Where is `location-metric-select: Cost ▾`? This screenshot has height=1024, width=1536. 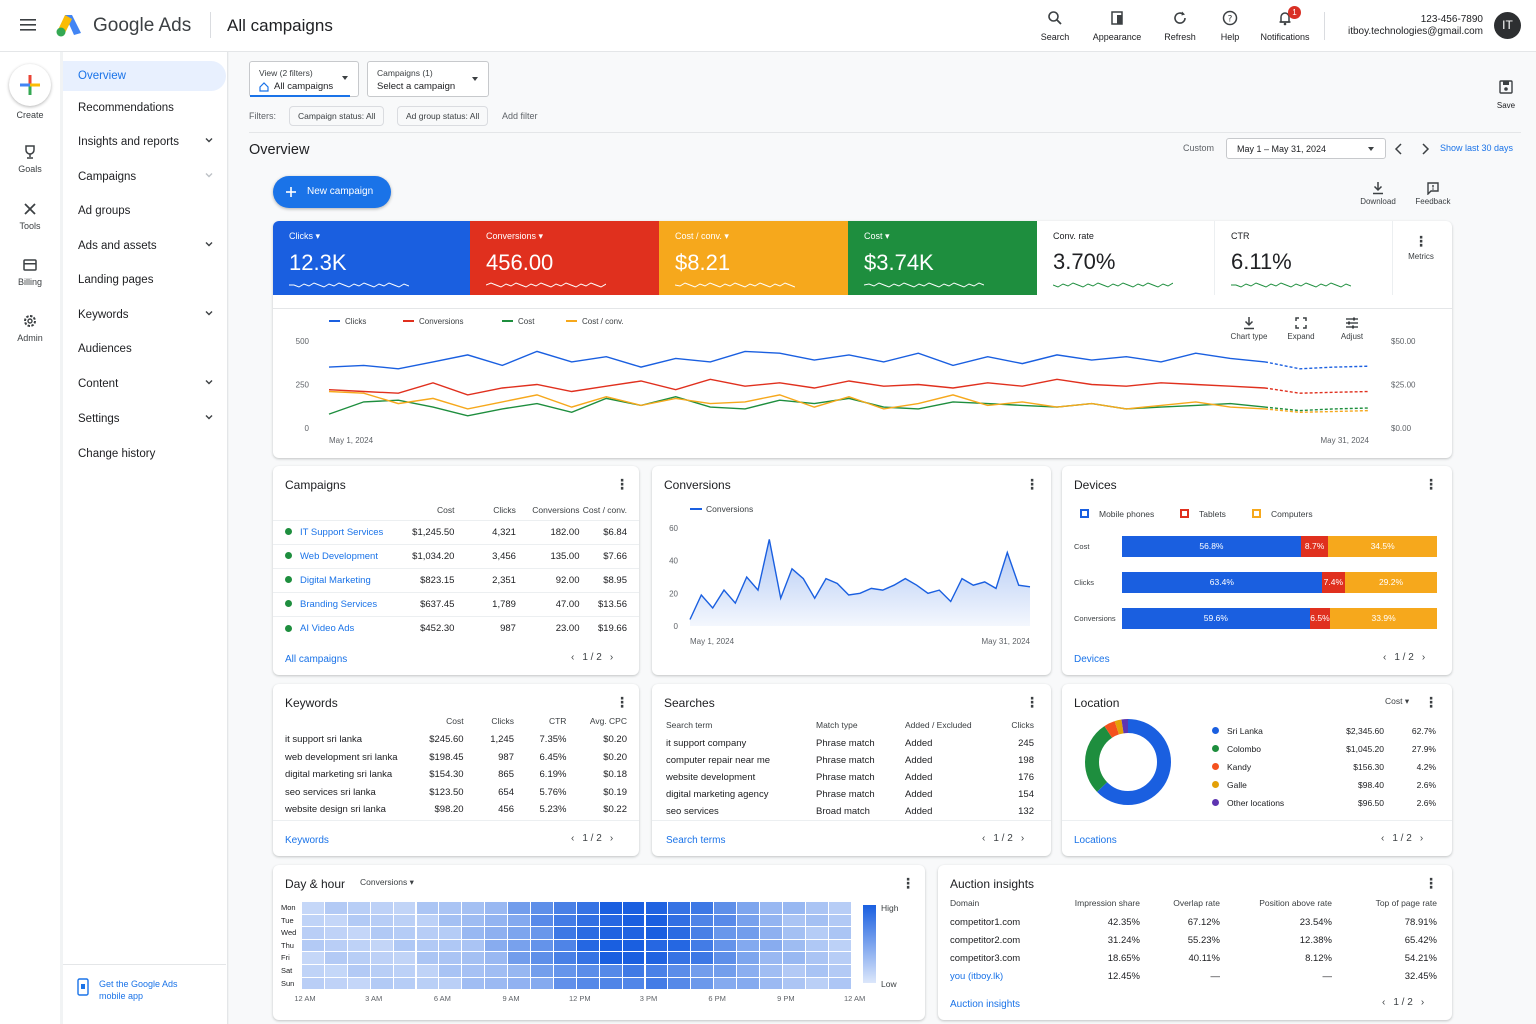
location-metric-select: Cost ▾ is located at coordinates (1397, 701).